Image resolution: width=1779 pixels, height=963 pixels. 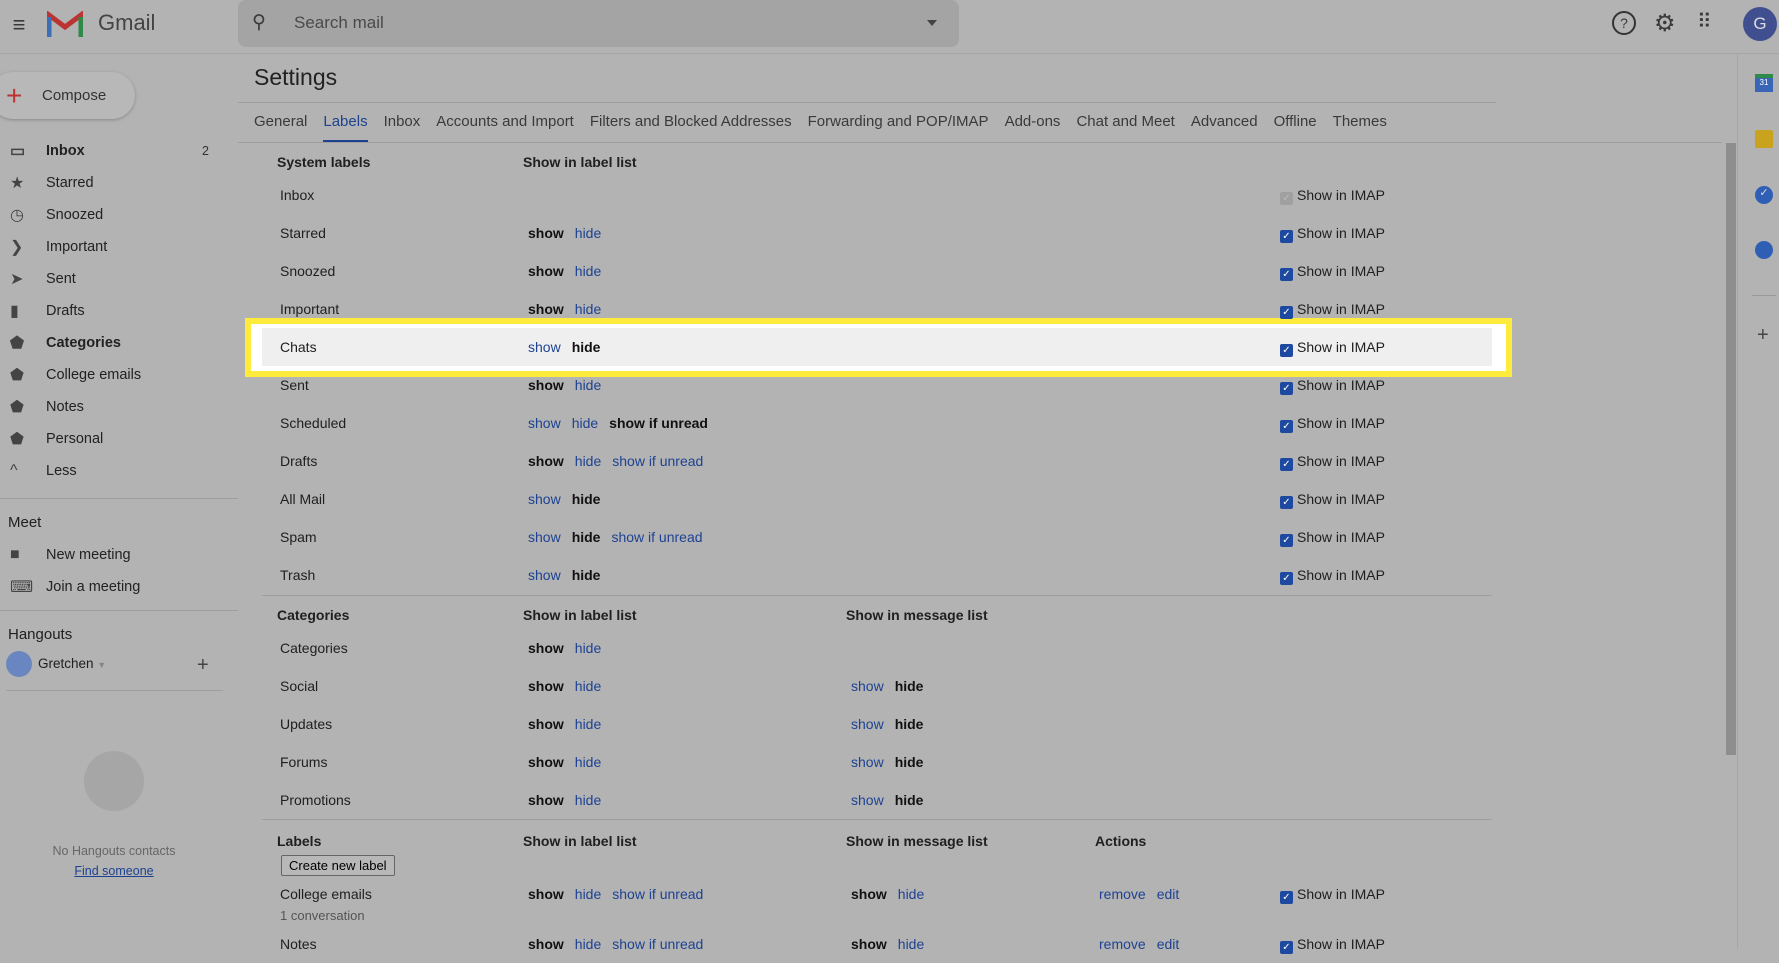 I want to click on apps-grid-icon: ⠿, so click(x=1704, y=21).